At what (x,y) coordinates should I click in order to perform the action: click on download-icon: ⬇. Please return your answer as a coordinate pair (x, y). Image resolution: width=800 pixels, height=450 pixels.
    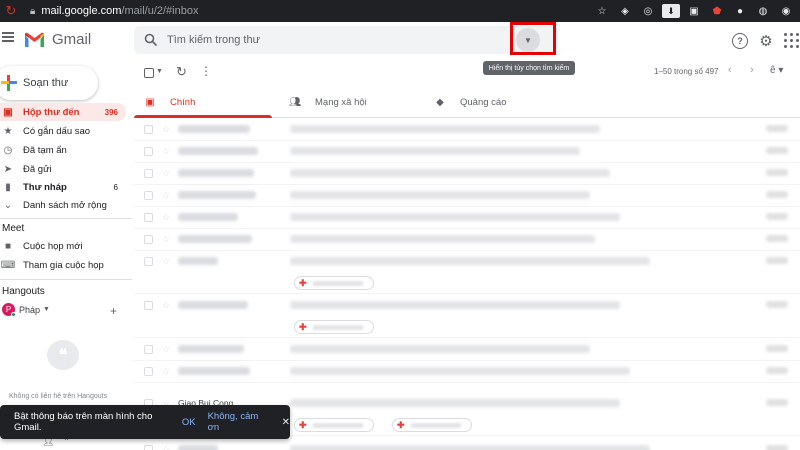
    Looking at the image, I should click on (671, 11).